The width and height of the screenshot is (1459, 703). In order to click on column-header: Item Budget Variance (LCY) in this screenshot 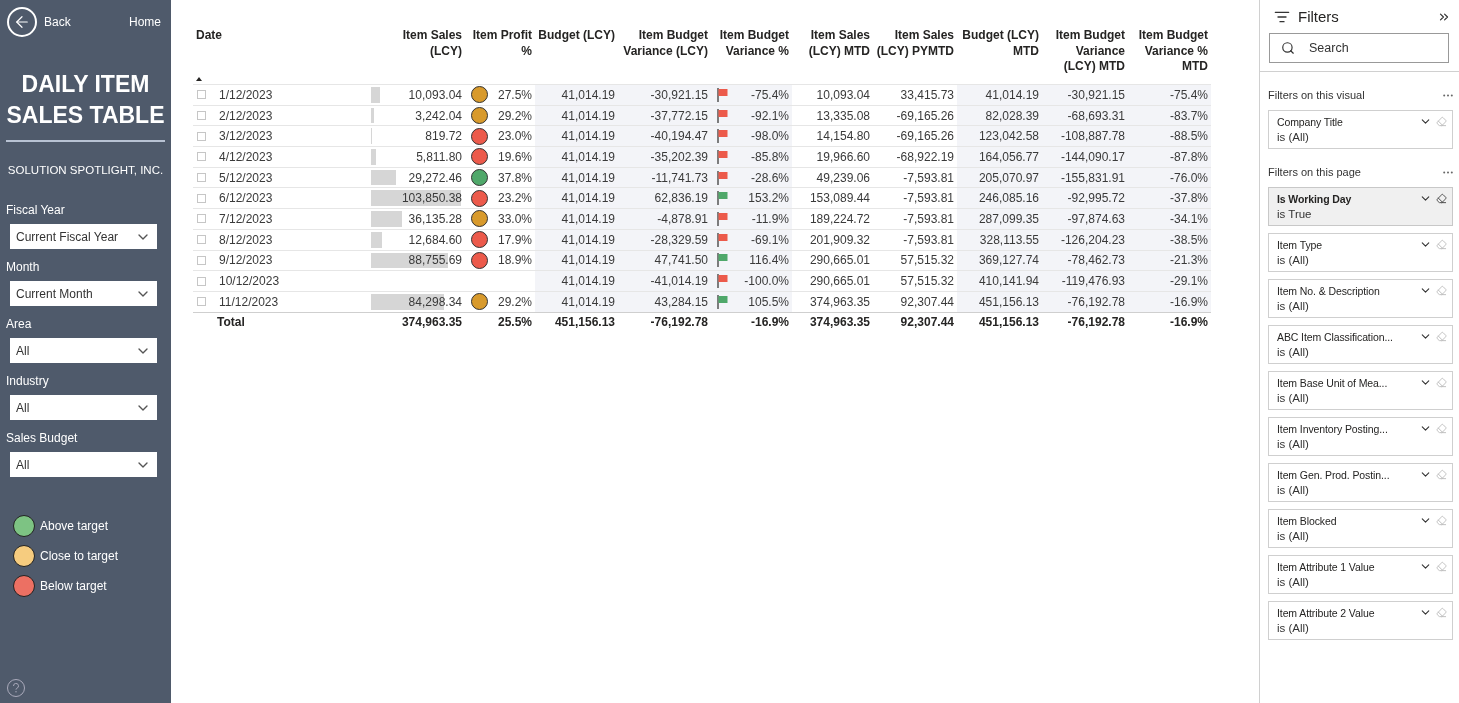, I will do `click(664, 56)`.